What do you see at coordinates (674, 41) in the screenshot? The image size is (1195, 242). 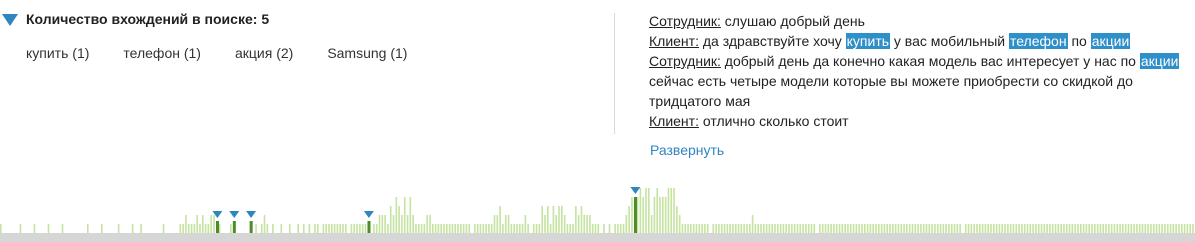 I see `speaker-label: Клиент:` at bounding box center [674, 41].